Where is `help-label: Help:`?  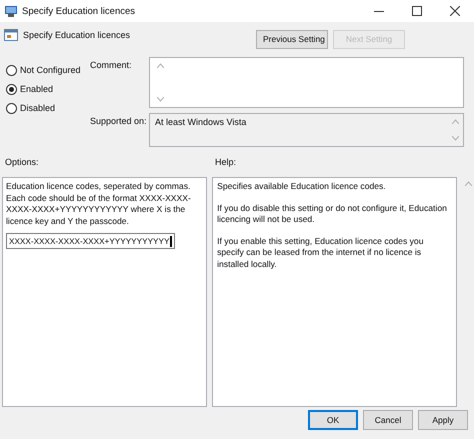
help-label: Help: is located at coordinates (225, 163).